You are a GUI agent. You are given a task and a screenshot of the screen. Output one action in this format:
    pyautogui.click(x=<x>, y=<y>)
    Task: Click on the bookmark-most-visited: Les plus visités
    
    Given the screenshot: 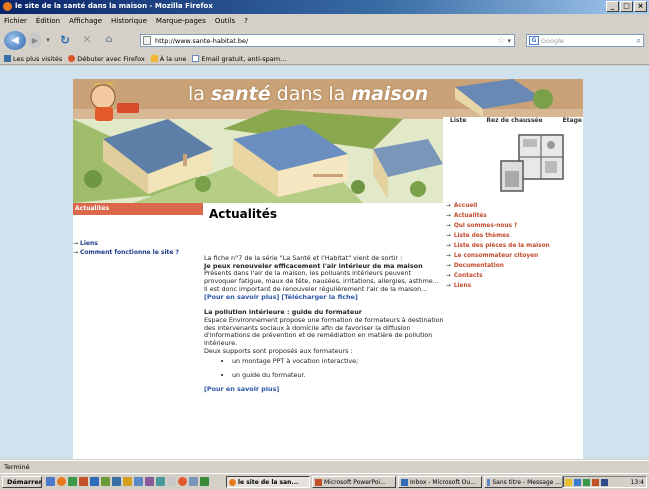 What is the action you would take?
    pyautogui.click(x=33, y=59)
    